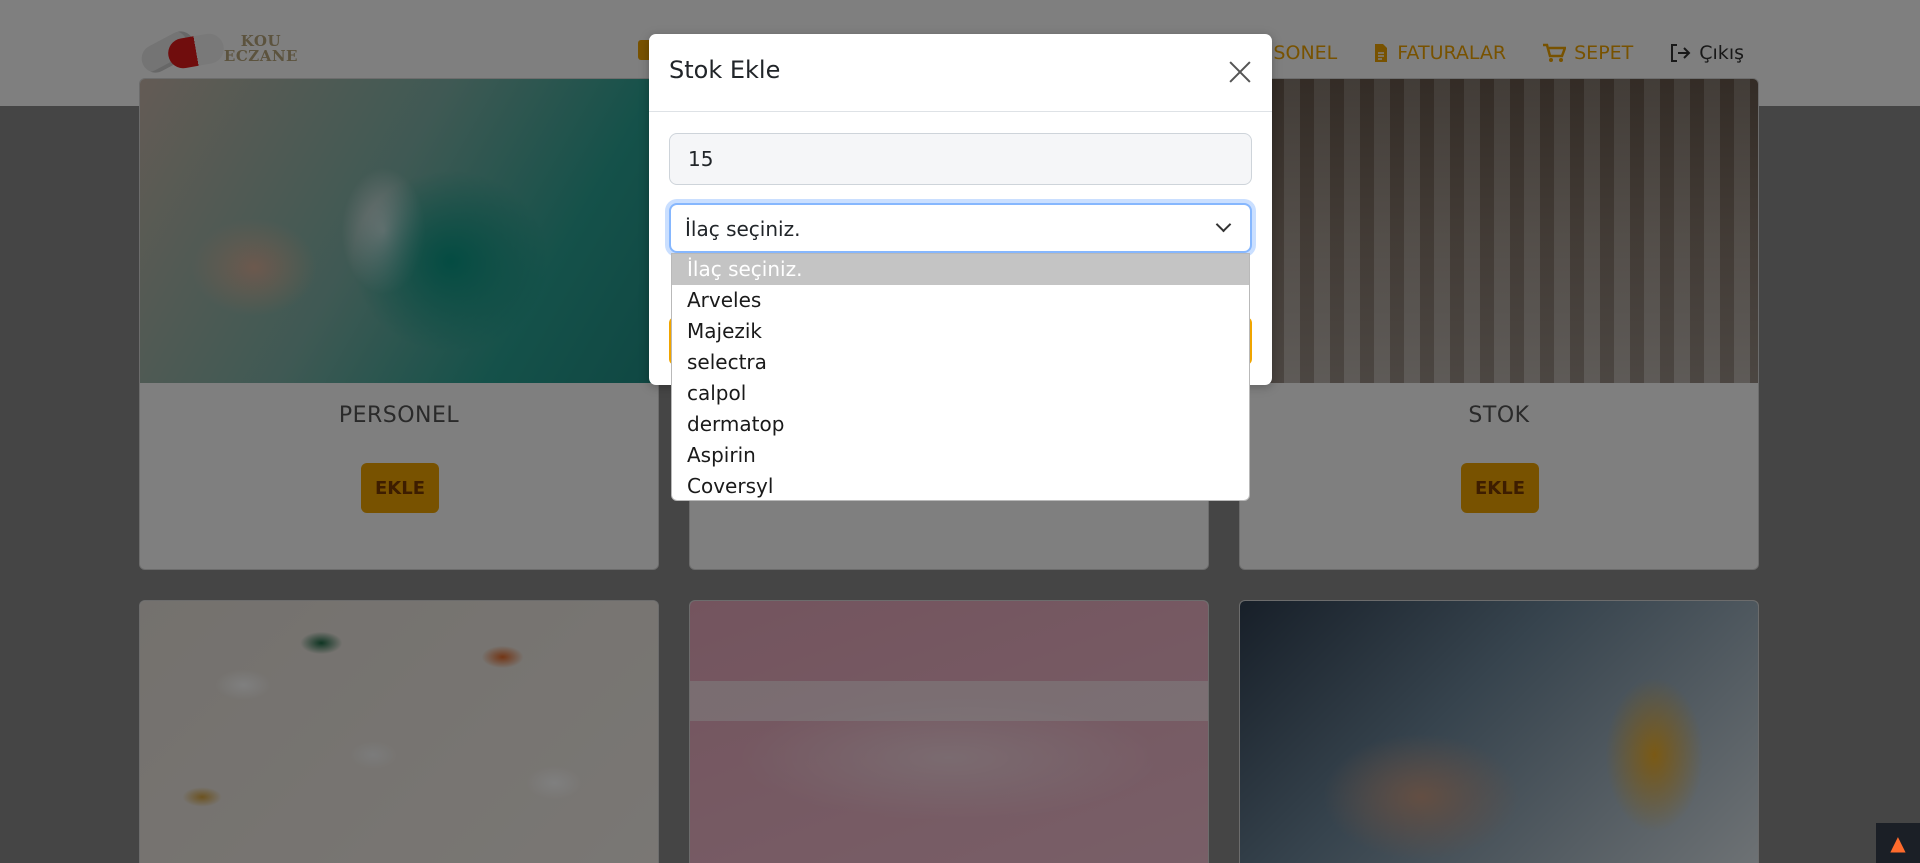 This screenshot has height=863, width=1920. What do you see at coordinates (960, 331) in the screenshot?
I see `dropdown-option: Majezik` at bounding box center [960, 331].